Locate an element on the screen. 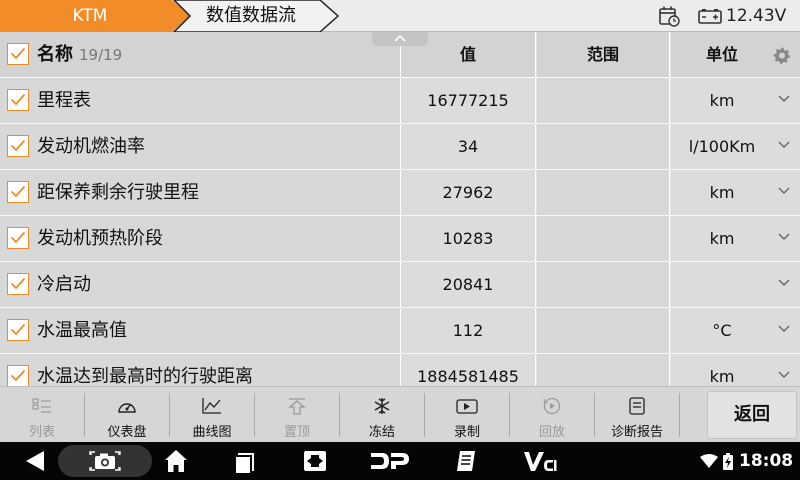  toolbar-button: 诊断报告 is located at coordinates (637, 415).